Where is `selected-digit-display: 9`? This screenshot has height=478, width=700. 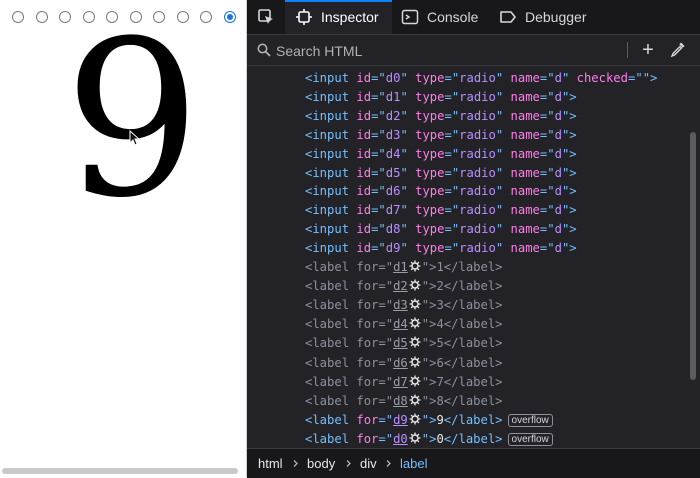 selected-digit-display: 9 is located at coordinates (132, 122).